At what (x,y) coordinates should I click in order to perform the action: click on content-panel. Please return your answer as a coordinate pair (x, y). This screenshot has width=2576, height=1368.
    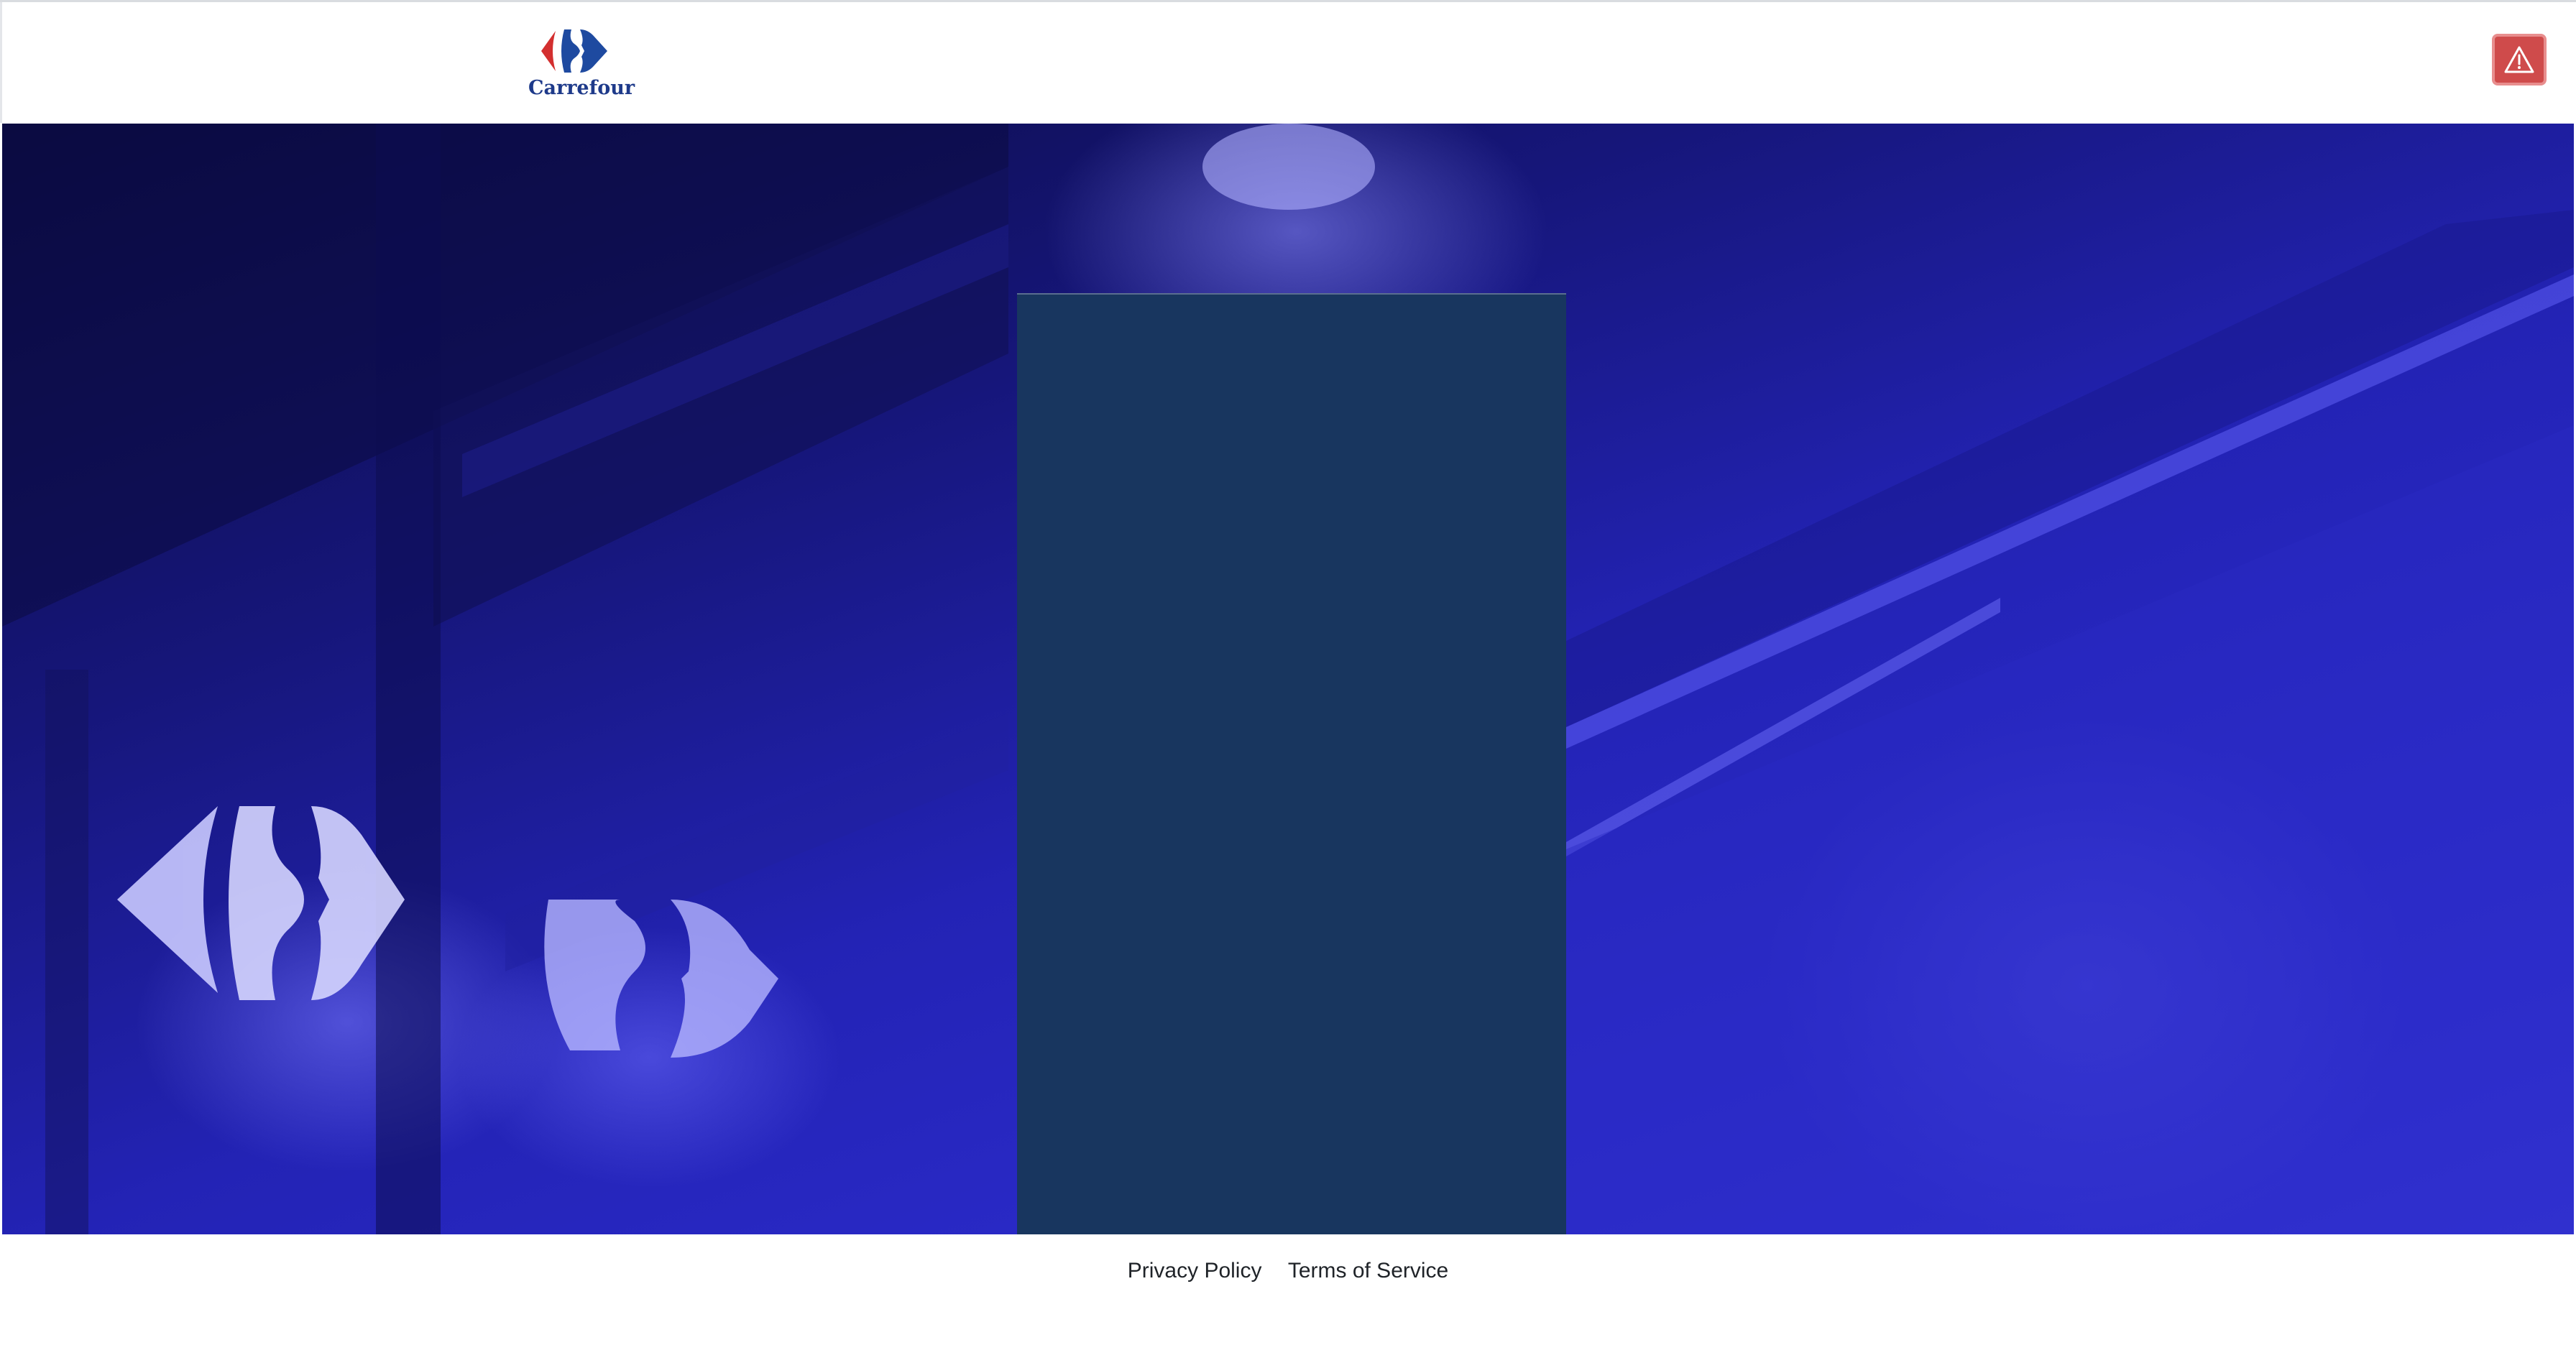
    Looking at the image, I should click on (1291, 764).